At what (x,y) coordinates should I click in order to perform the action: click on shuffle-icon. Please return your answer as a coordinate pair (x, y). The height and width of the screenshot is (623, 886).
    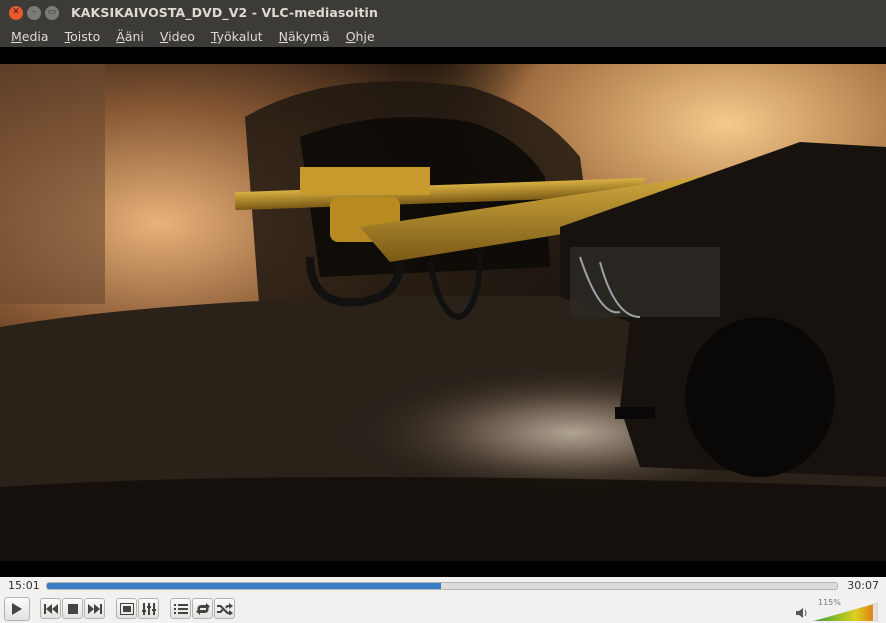
    Looking at the image, I should click on (224, 608).